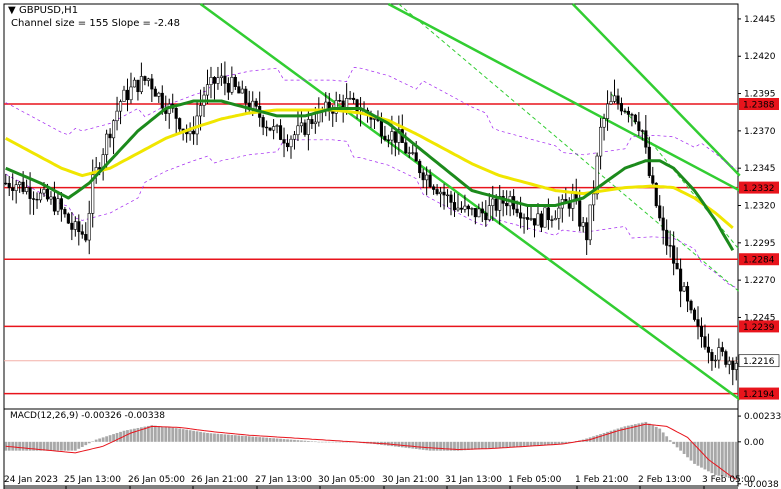 The width and height of the screenshot is (781, 489). What do you see at coordinates (759, 362) in the screenshot?
I see `current-price-label: 1.2216` at bounding box center [759, 362].